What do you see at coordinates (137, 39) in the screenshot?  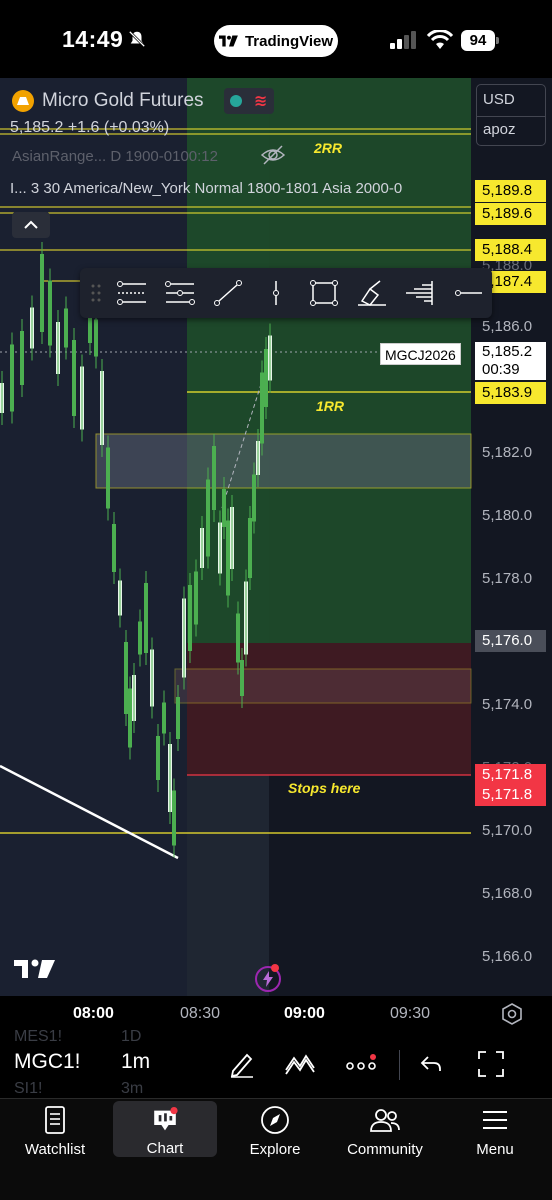 I see `bell-muted-icon` at bounding box center [137, 39].